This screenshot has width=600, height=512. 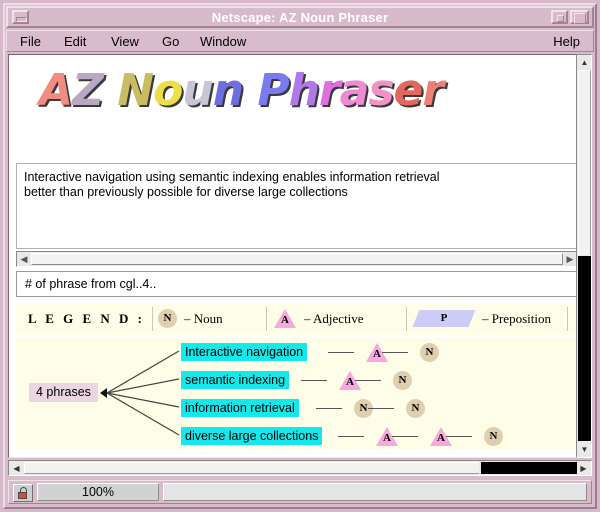 What do you see at coordinates (559, 17) in the screenshot?
I see `restore-button` at bounding box center [559, 17].